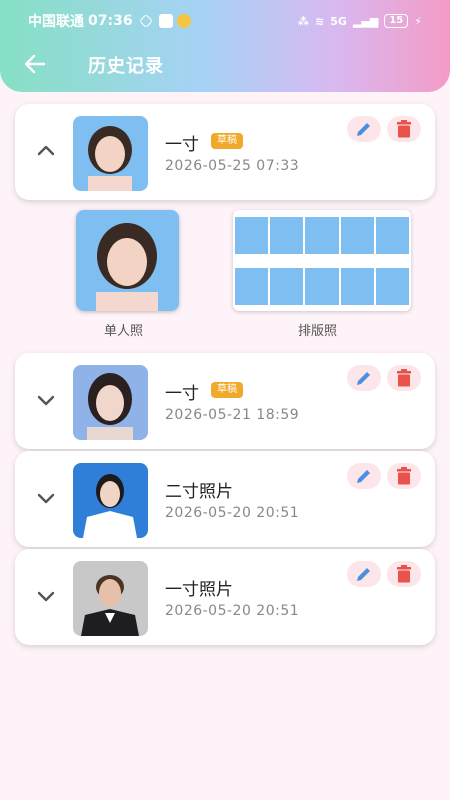  What do you see at coordinates (318, 331) in the screenshot?
I see `layout-sheet-label: 排版照` at bounding box center [318, 331].